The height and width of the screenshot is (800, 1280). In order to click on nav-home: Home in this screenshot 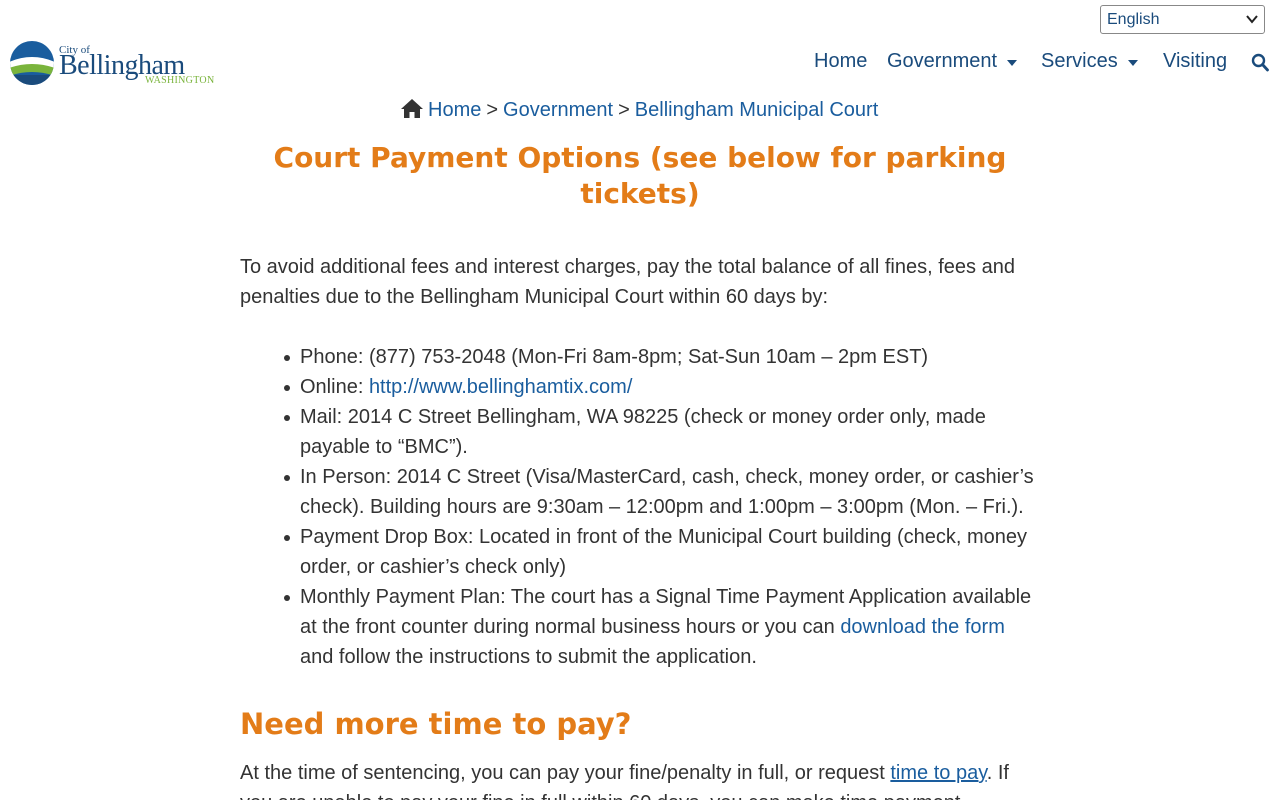, I will do `click(840, 61)`.